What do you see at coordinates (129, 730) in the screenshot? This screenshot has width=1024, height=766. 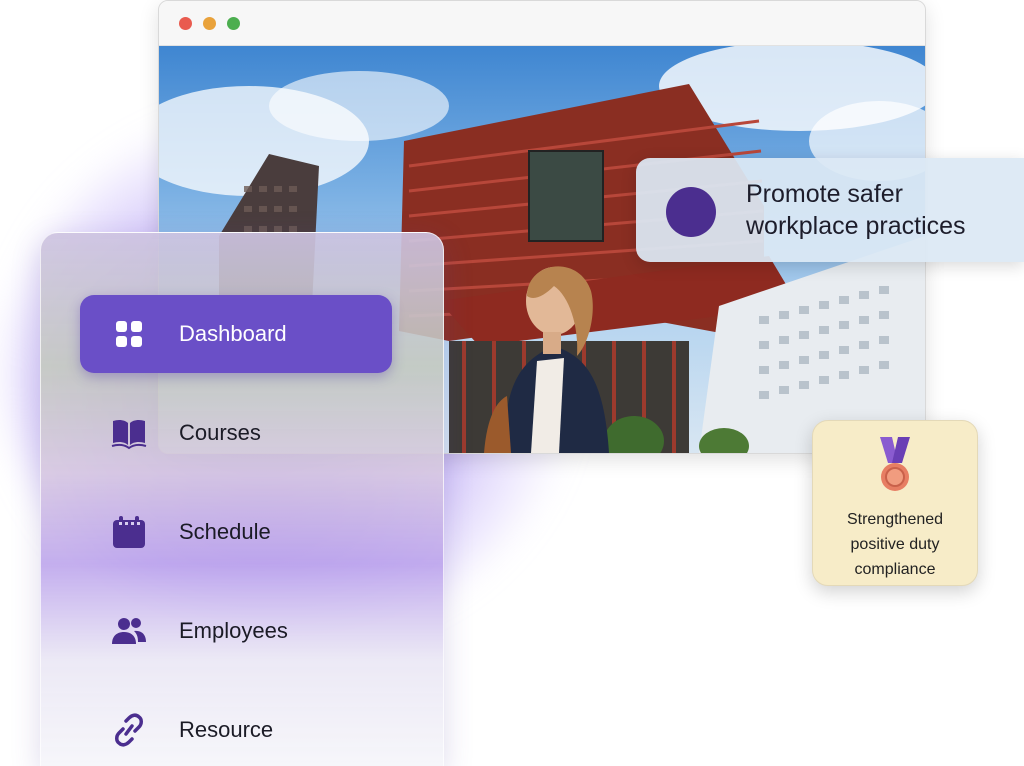 I see `link-icon` at bounding box center [129, 730].